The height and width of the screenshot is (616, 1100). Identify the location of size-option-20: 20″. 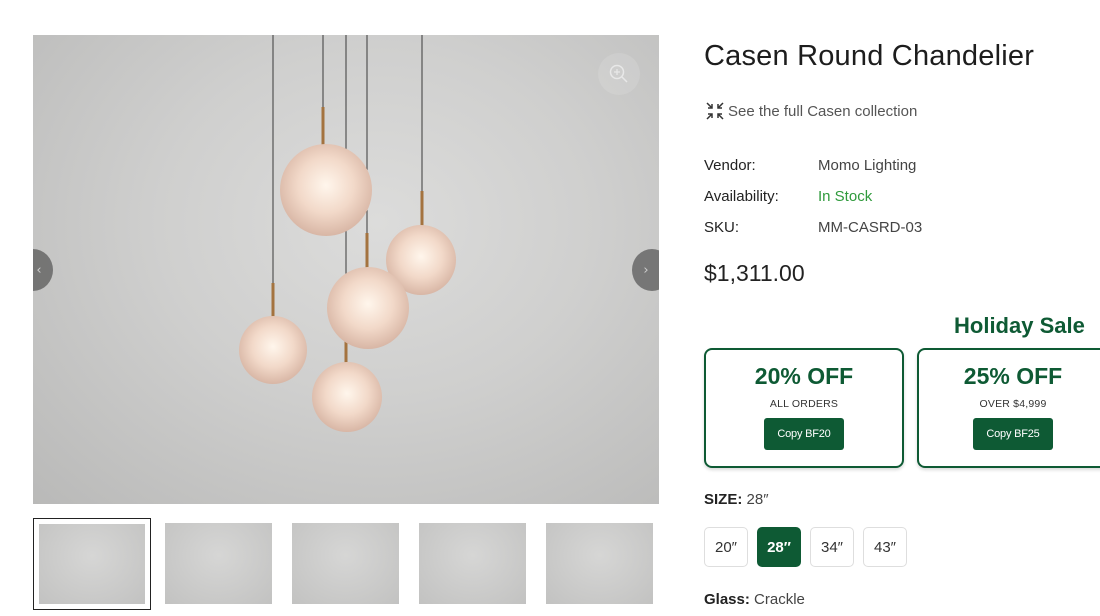
(726, 547).